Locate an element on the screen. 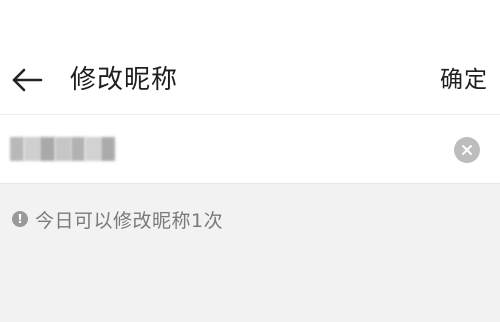 This screenshot has width=500, height=322. hint-row: ! 今日可以修改昵称1次 is located at coordinates (117, 219).